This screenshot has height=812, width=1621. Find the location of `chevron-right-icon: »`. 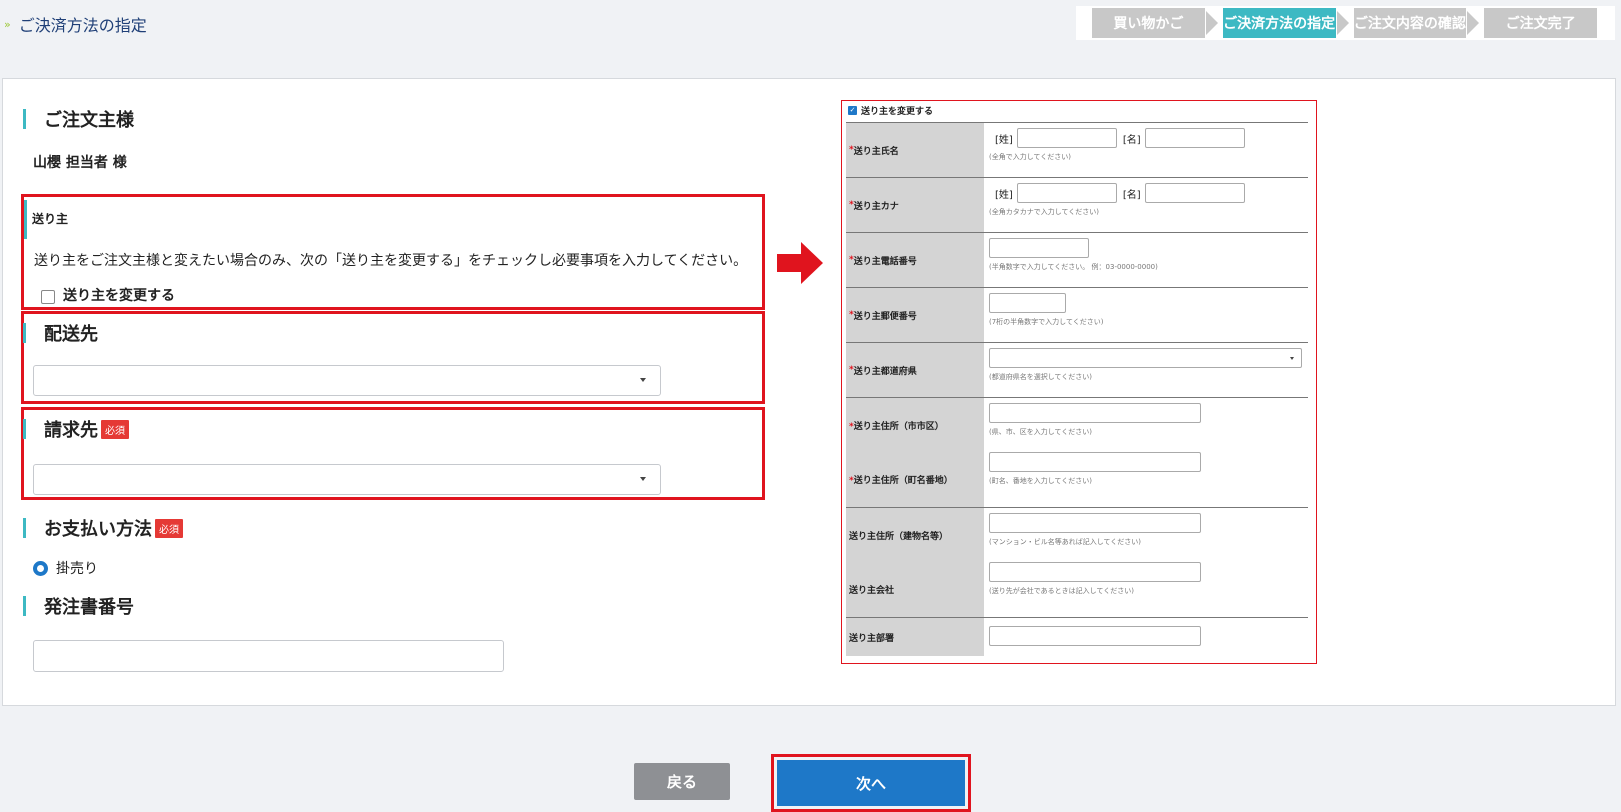

chevron-right-icon: » is located at coordinates (7, 24).